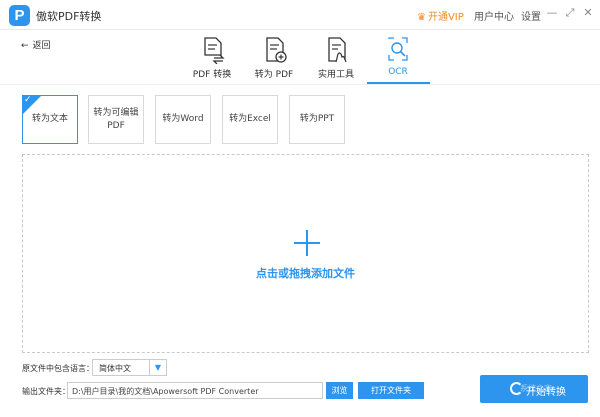 This screenshot has width=600, height=417. I want to click on option-to-editable-pdf: 转为可编辑PDF, so click(116, 119).